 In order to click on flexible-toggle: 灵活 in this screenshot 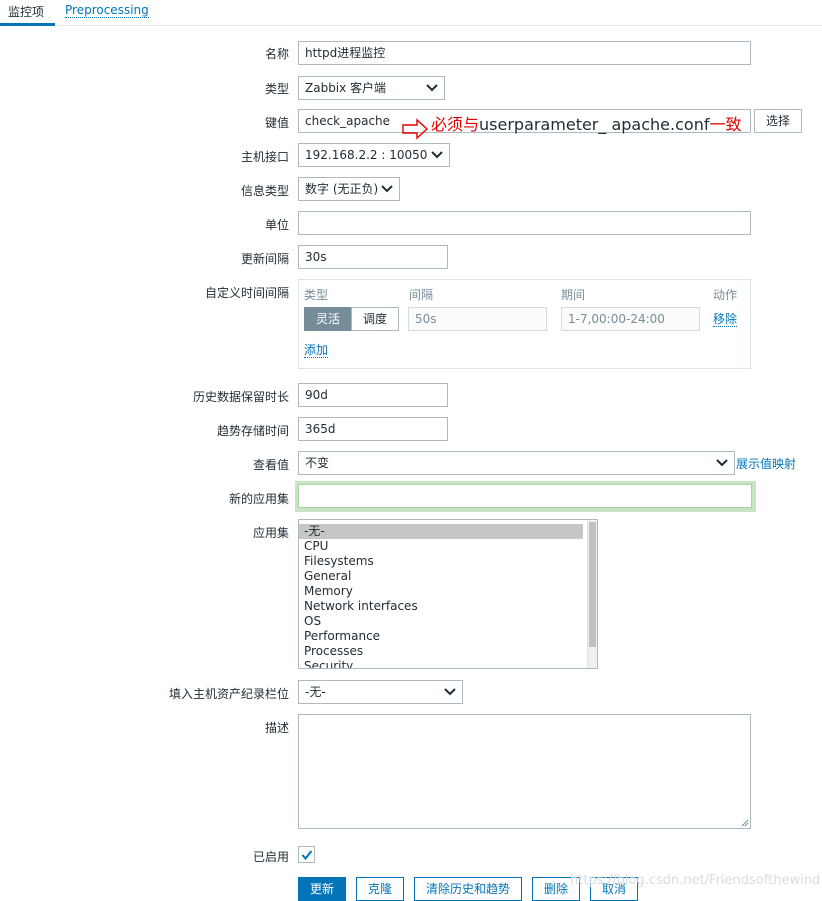, I will do `click(328, 319)`.